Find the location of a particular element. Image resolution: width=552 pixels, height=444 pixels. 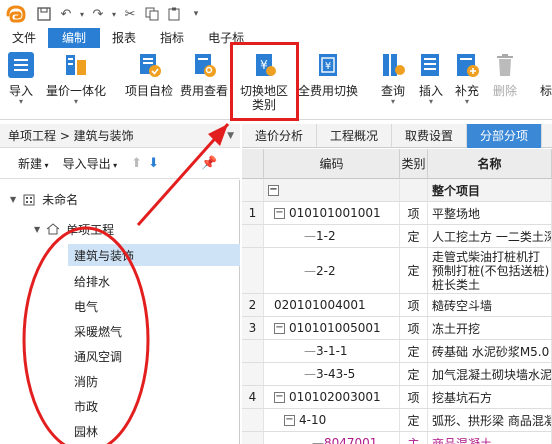

tab-project-overview: 工程概况 is located at coordinates (355, 136).